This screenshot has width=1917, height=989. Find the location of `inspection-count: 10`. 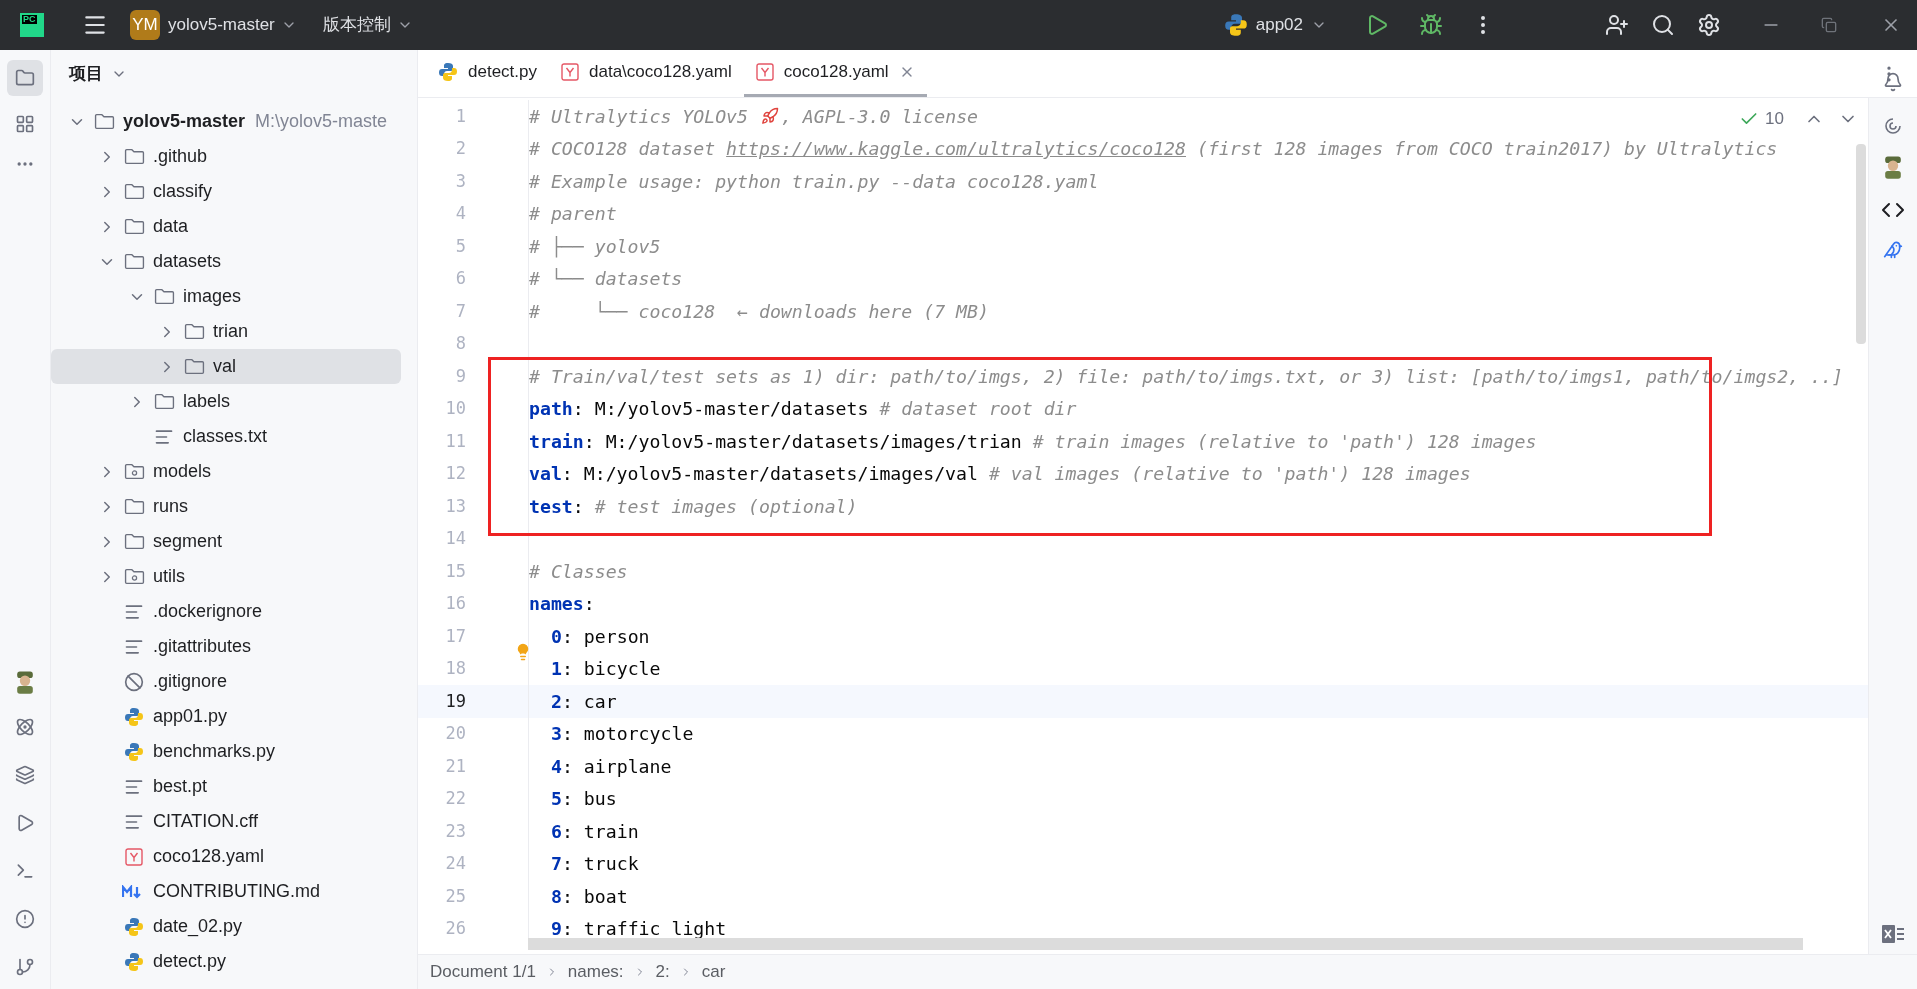

inspection-count: 10 is located at coordinates (1774, 119).